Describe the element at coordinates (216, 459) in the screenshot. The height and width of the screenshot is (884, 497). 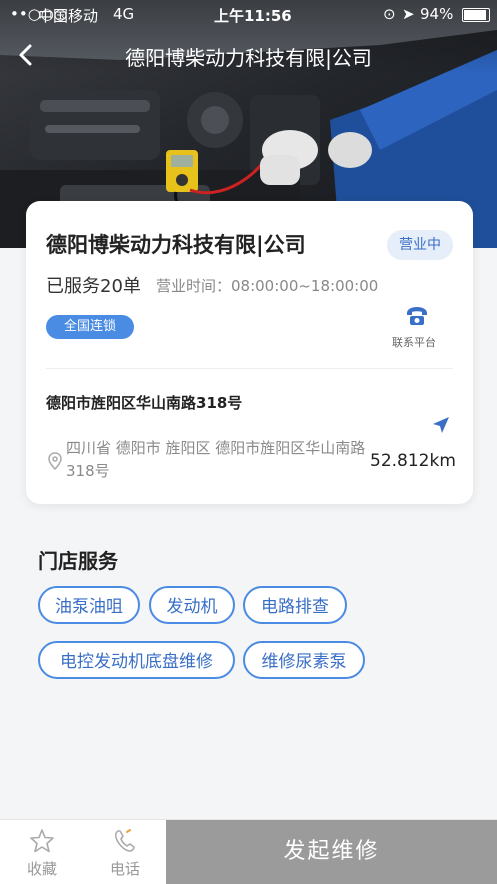
I see `address-detail: 四川省 德阳市 旌阳区 德阳市旌阳区华山南路318号` at that location.